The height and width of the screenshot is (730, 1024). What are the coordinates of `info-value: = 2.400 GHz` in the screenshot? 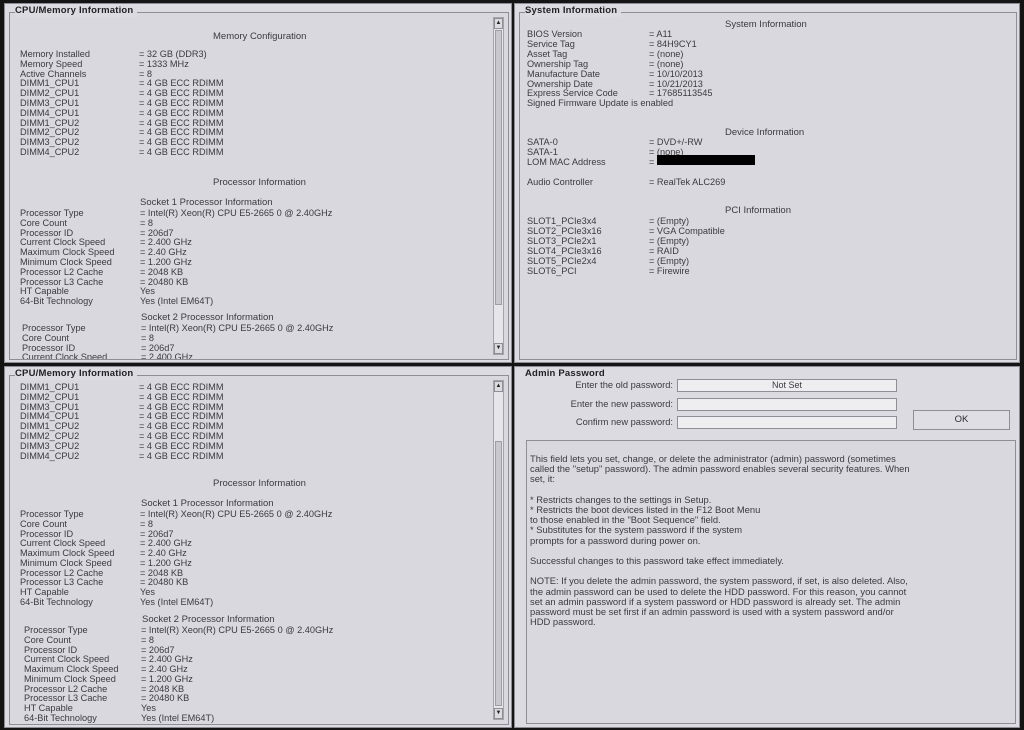 It's located at (167, 355).